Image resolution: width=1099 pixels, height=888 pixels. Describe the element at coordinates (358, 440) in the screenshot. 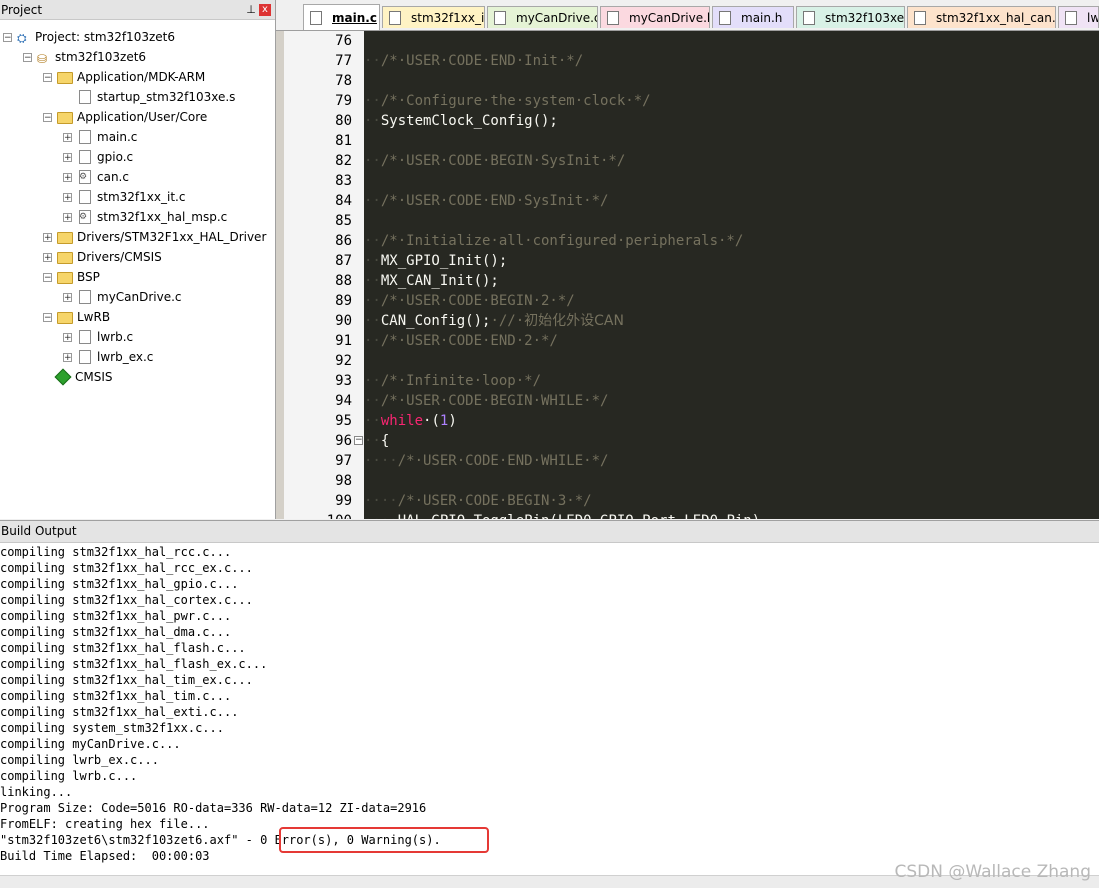

I see `fold-collapse-icon: −` at that location.